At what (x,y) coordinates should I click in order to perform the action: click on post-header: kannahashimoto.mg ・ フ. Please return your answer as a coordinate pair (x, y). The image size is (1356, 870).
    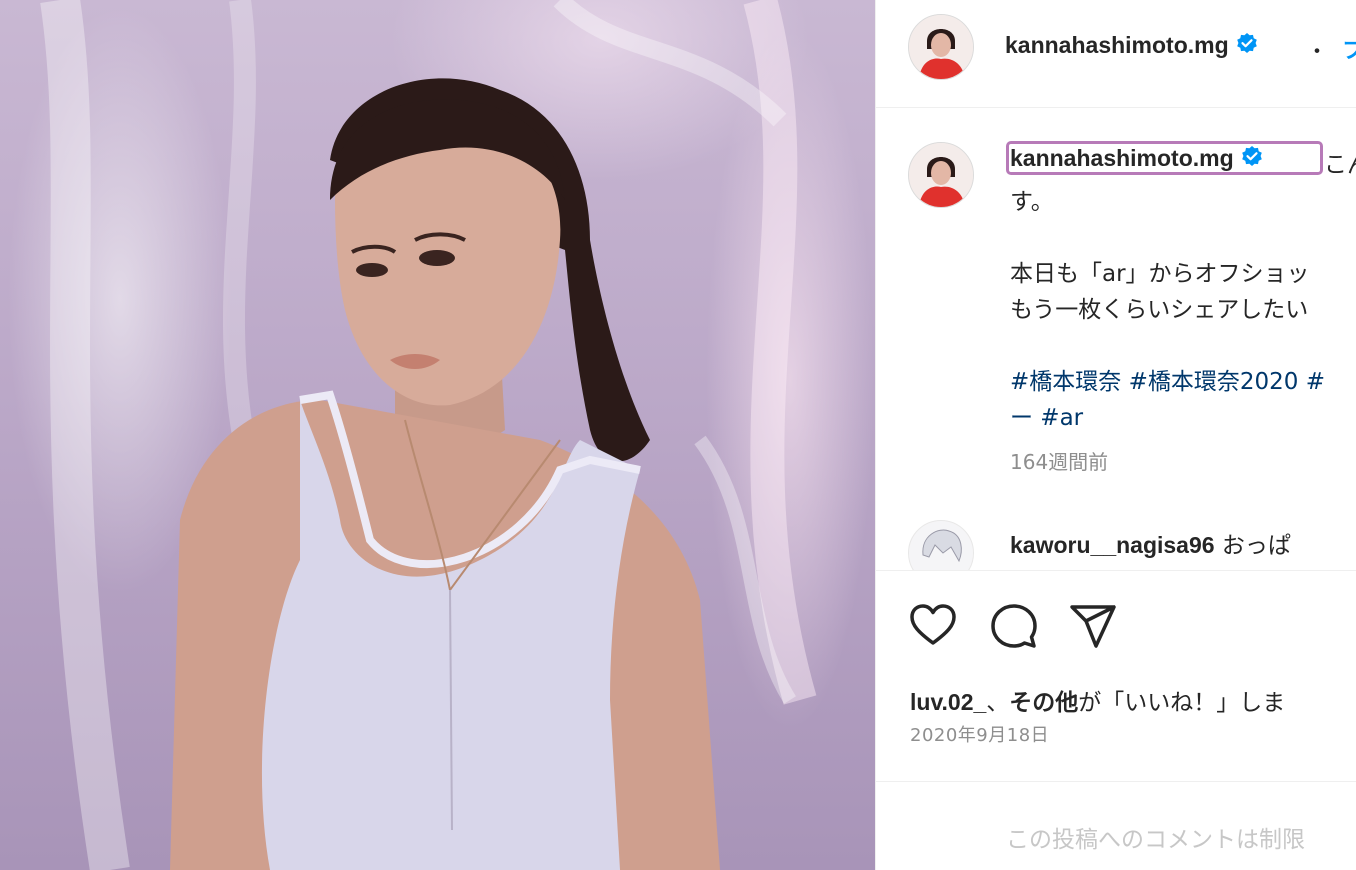
    Looking at the image, I should click on (1116, 54).